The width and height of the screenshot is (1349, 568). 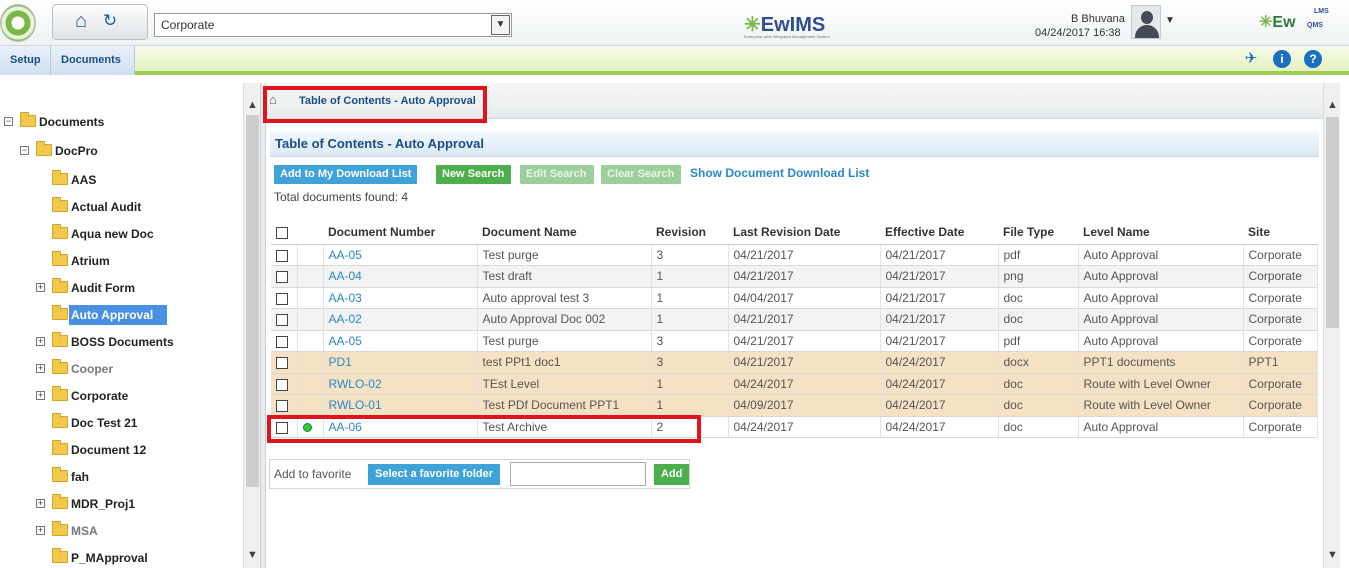 What do you see at coordinates (282, 232) in the screenshot?
I see `select-all-checkbox` at bounding box center [282, 232].